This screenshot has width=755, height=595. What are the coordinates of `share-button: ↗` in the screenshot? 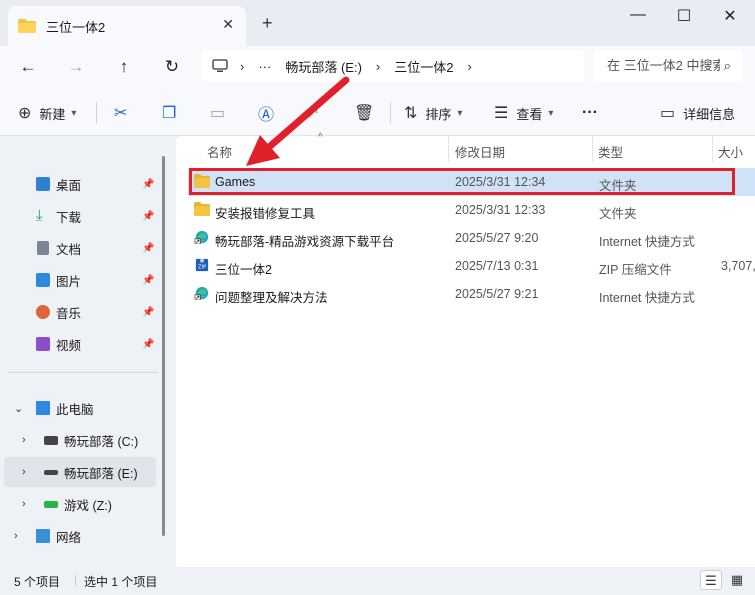 It's located at (316, 113).